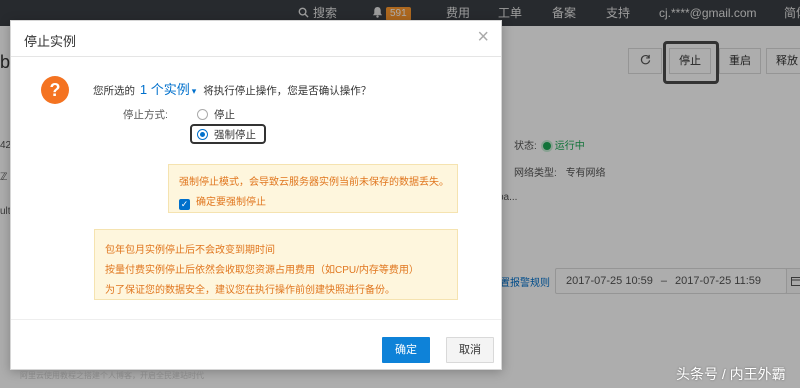 This screenshot has height=388, width=800. I want to click on confirm-force-checkbox: ✓, so click(184, 204).